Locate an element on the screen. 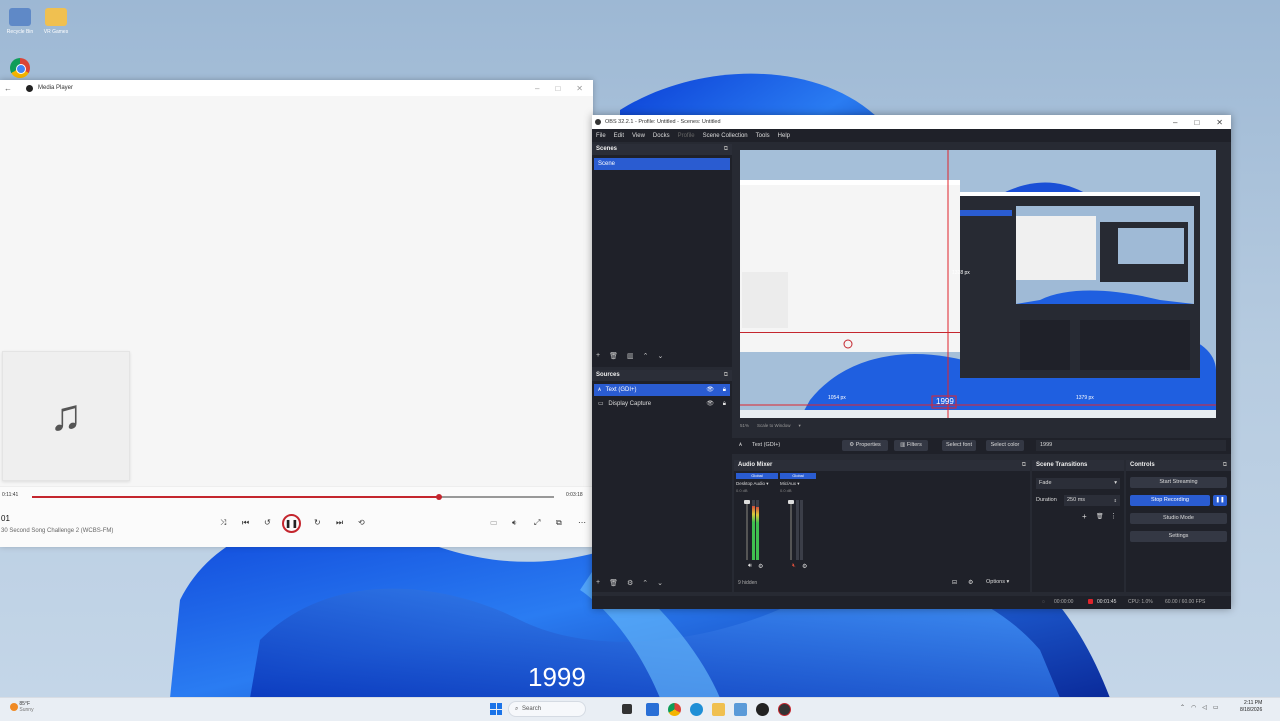 Image resolution: width=1280 pixels, height=721 pixels. taskbar-search: ⌕ Search is located at coordinates (547, 709).